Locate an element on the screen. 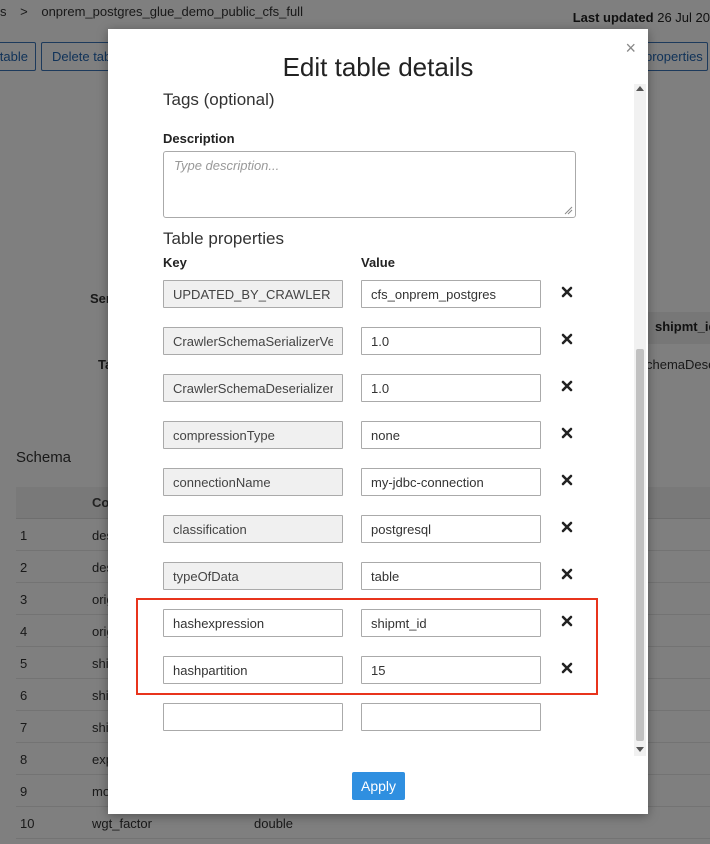  apply-button: Apply is located at coordinates (378, 786).